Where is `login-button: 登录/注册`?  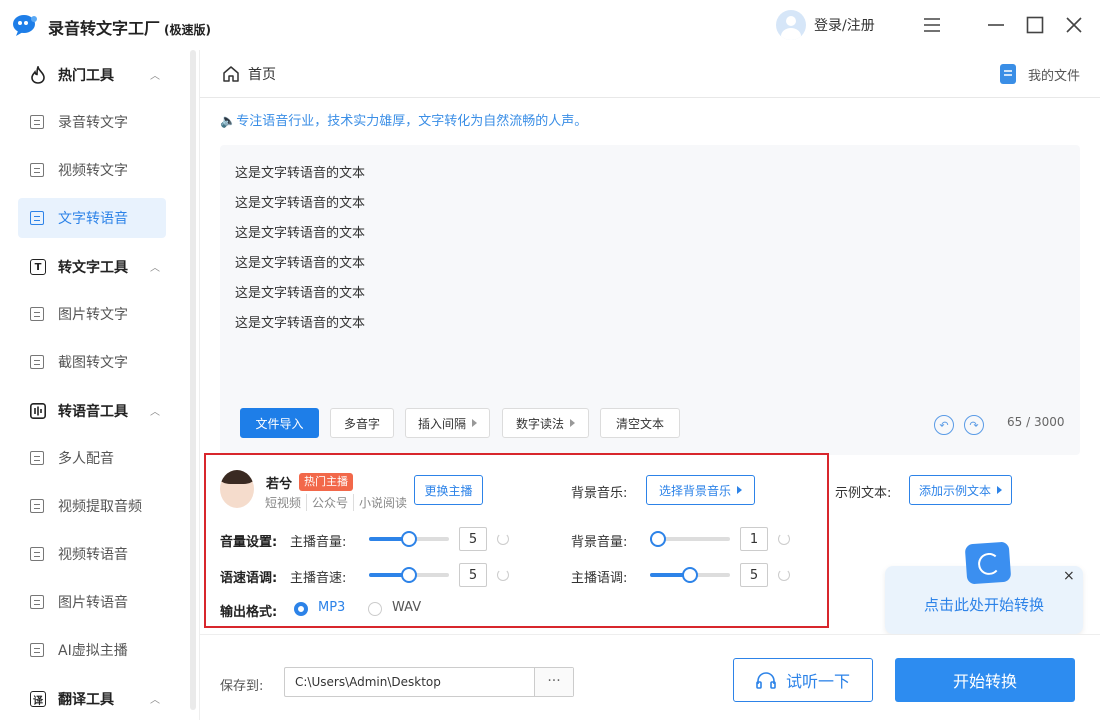
login-button: 登录/注册 is located at coordinates (825, 25).